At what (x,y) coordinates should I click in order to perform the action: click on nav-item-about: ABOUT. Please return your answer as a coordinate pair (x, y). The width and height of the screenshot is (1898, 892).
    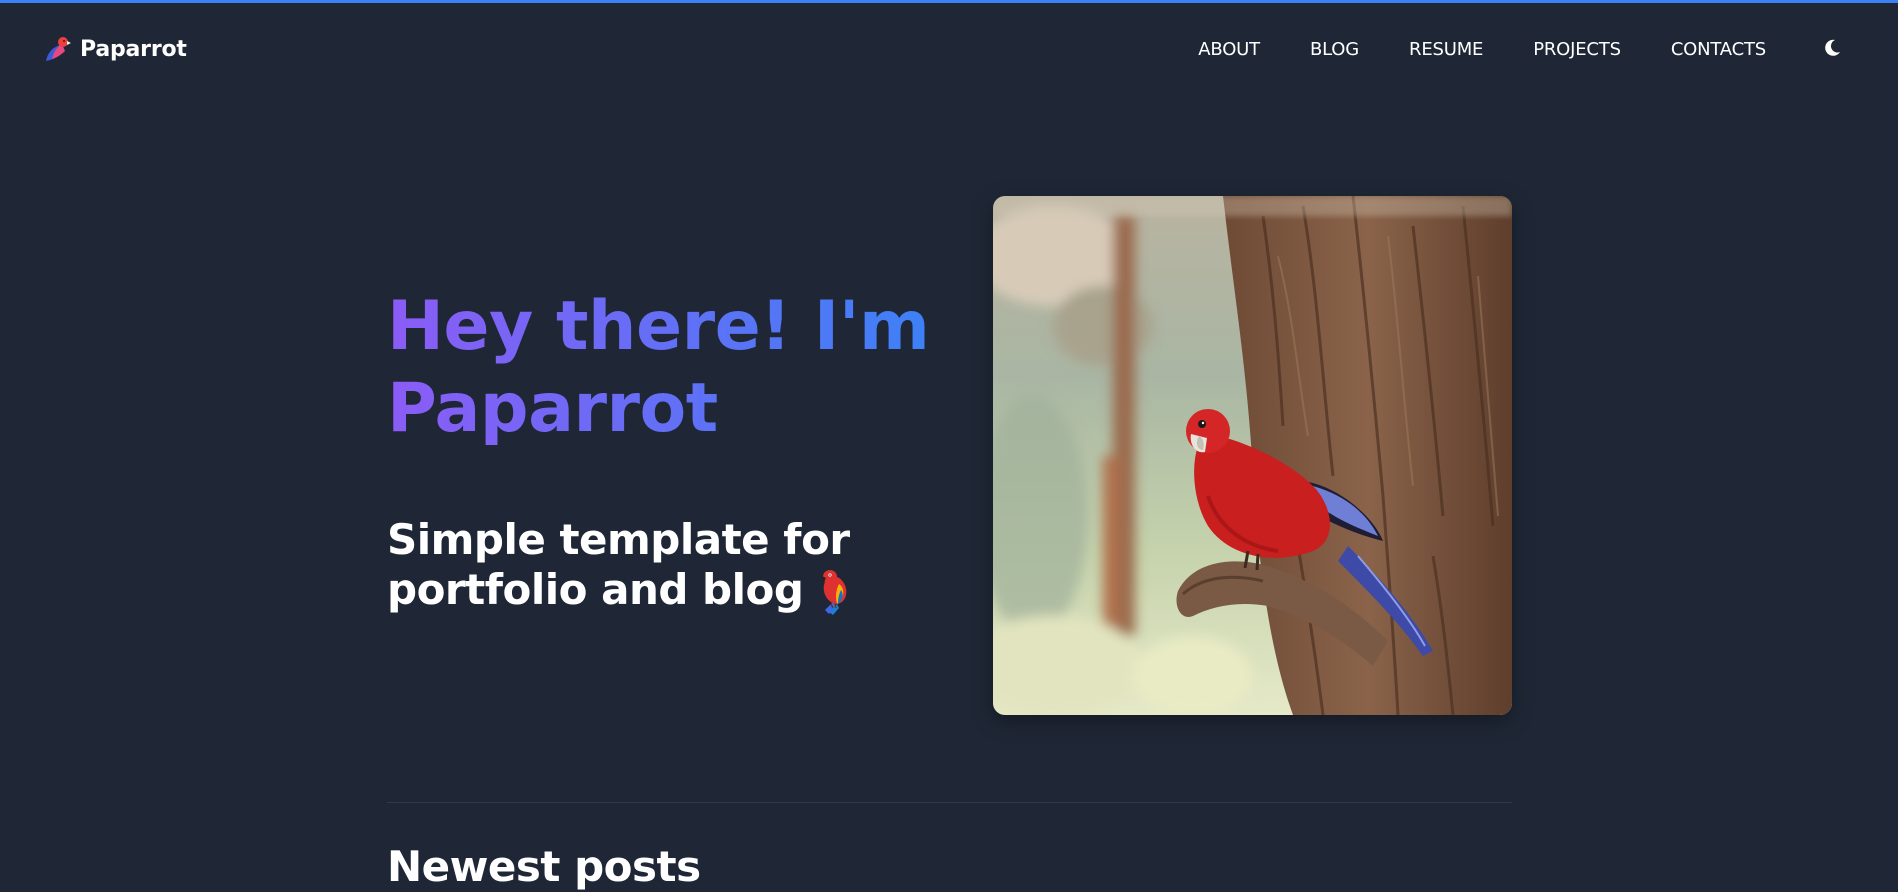
    Looking at the image, I should click on (1229, 50).